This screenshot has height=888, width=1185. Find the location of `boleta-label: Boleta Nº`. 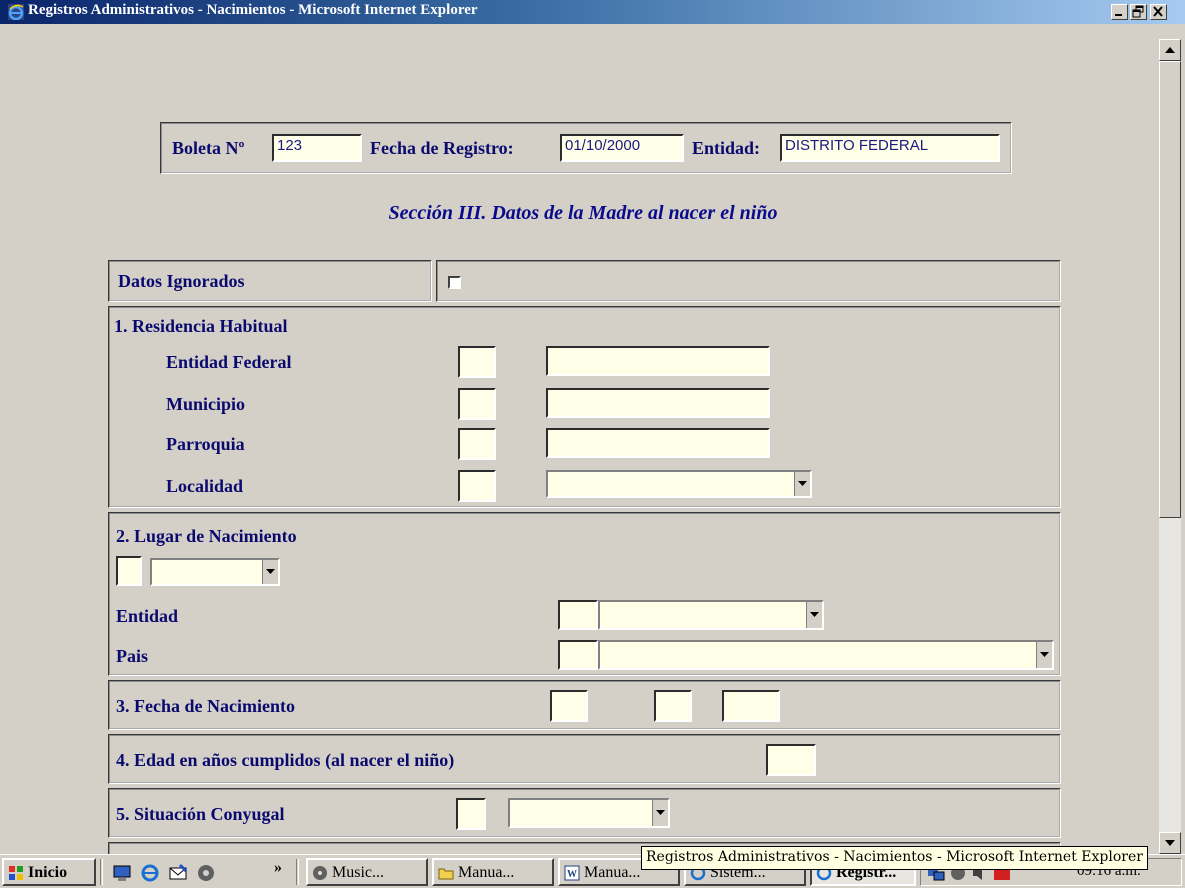

boleta-label: Boleta Nº is located at coordinates (208, 148).